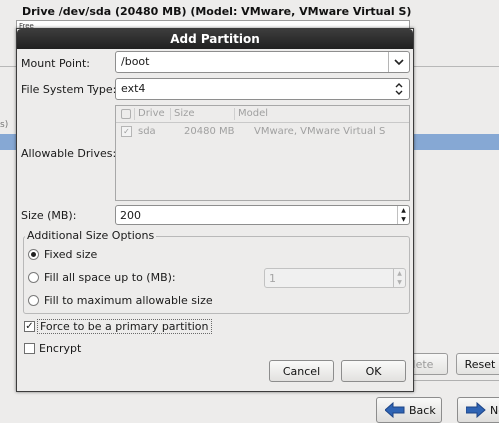 The width and height of the screenshot is (499, 423). What do you see at coordinates (262, 62) in the screenshot?
I see `mount-point-combo: /boot` at bounding box center [262, 62].